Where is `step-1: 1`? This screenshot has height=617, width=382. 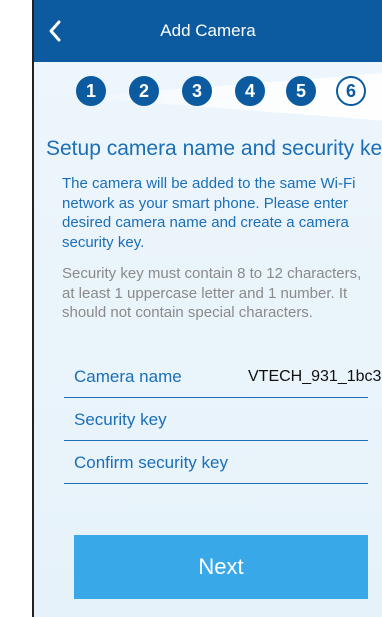
step-1: 1 is located at coordinates (91, 91).